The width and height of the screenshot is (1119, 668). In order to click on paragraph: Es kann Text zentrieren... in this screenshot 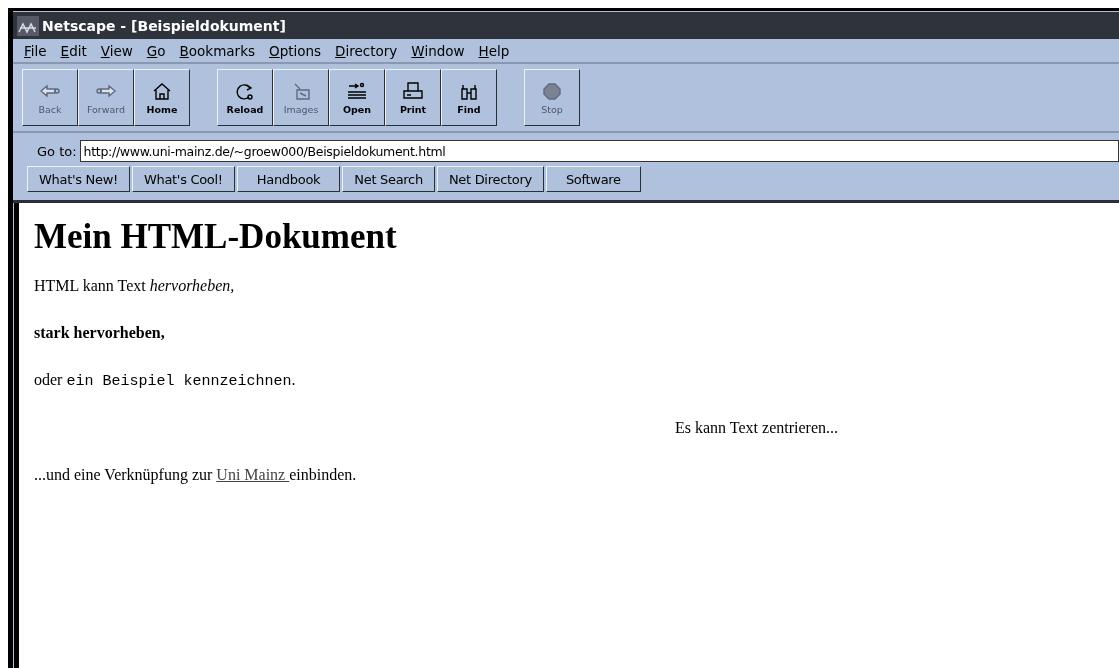, I will do `click(756, 428)`.